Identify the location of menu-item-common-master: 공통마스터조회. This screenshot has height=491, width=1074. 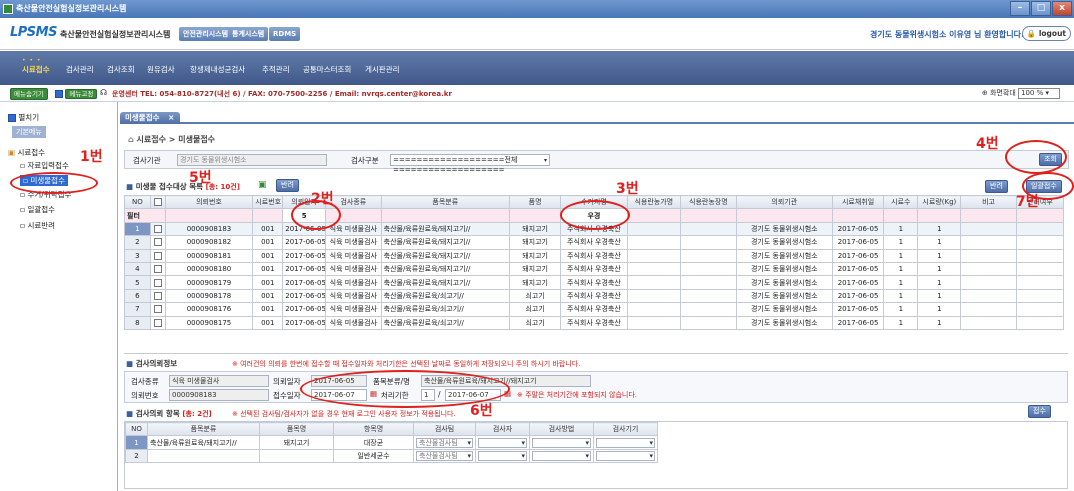
(327, 69).